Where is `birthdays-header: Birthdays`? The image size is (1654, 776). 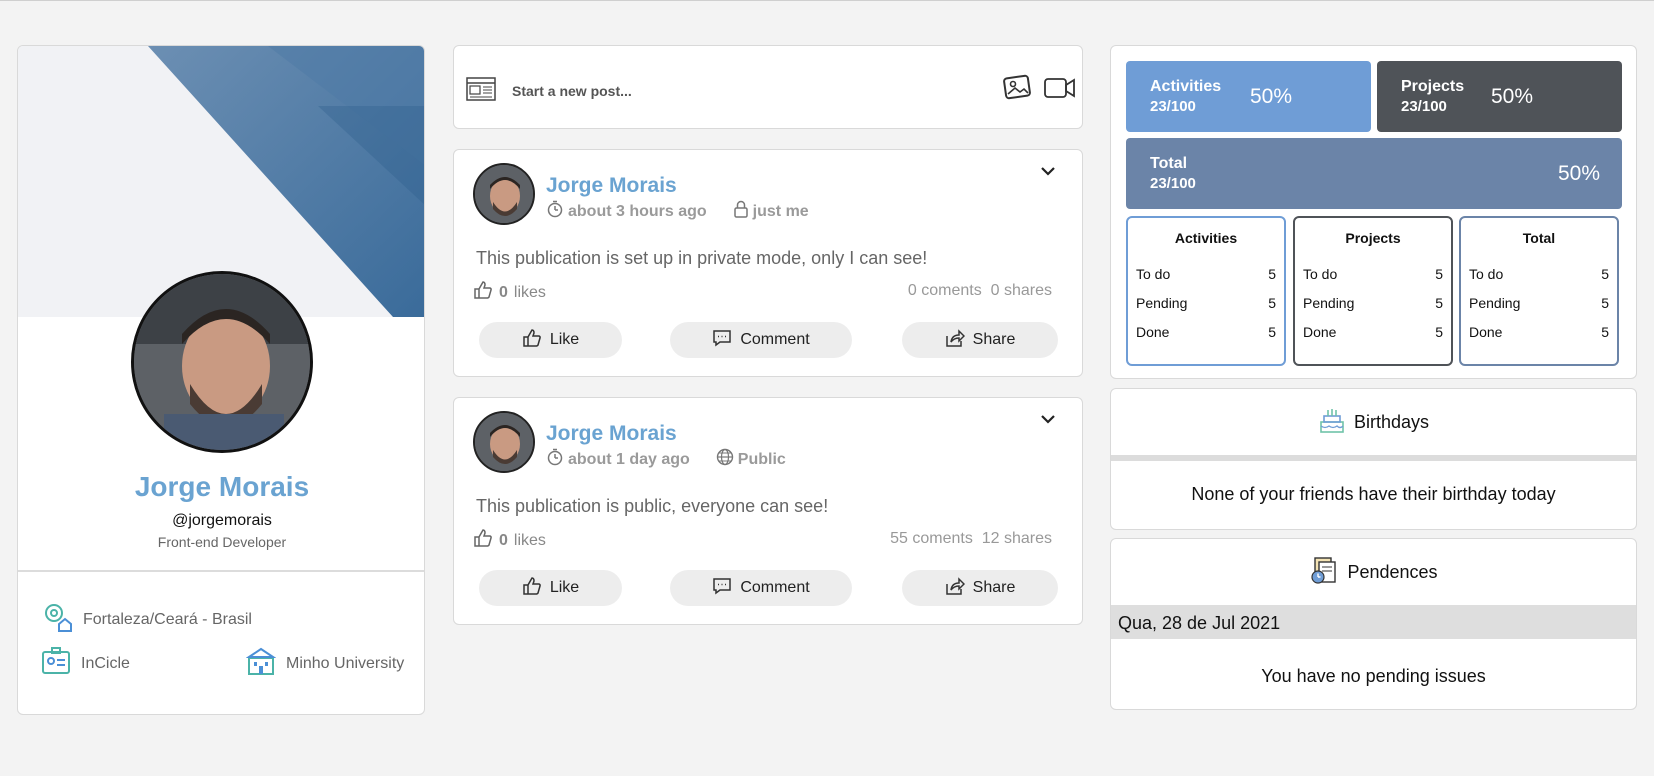 birthdays-header: Birthdays is located at coordinates (1373, 422).